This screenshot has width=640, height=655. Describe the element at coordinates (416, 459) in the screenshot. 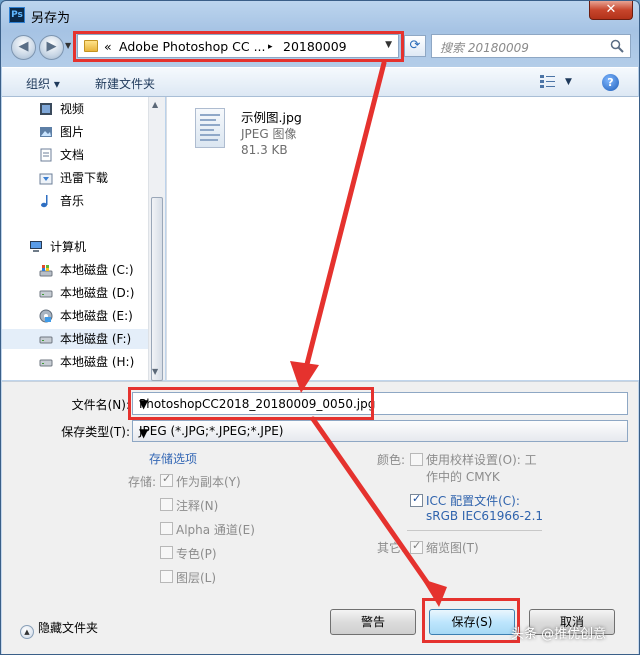

I see `use-proof-setup-checkbox` at that location.